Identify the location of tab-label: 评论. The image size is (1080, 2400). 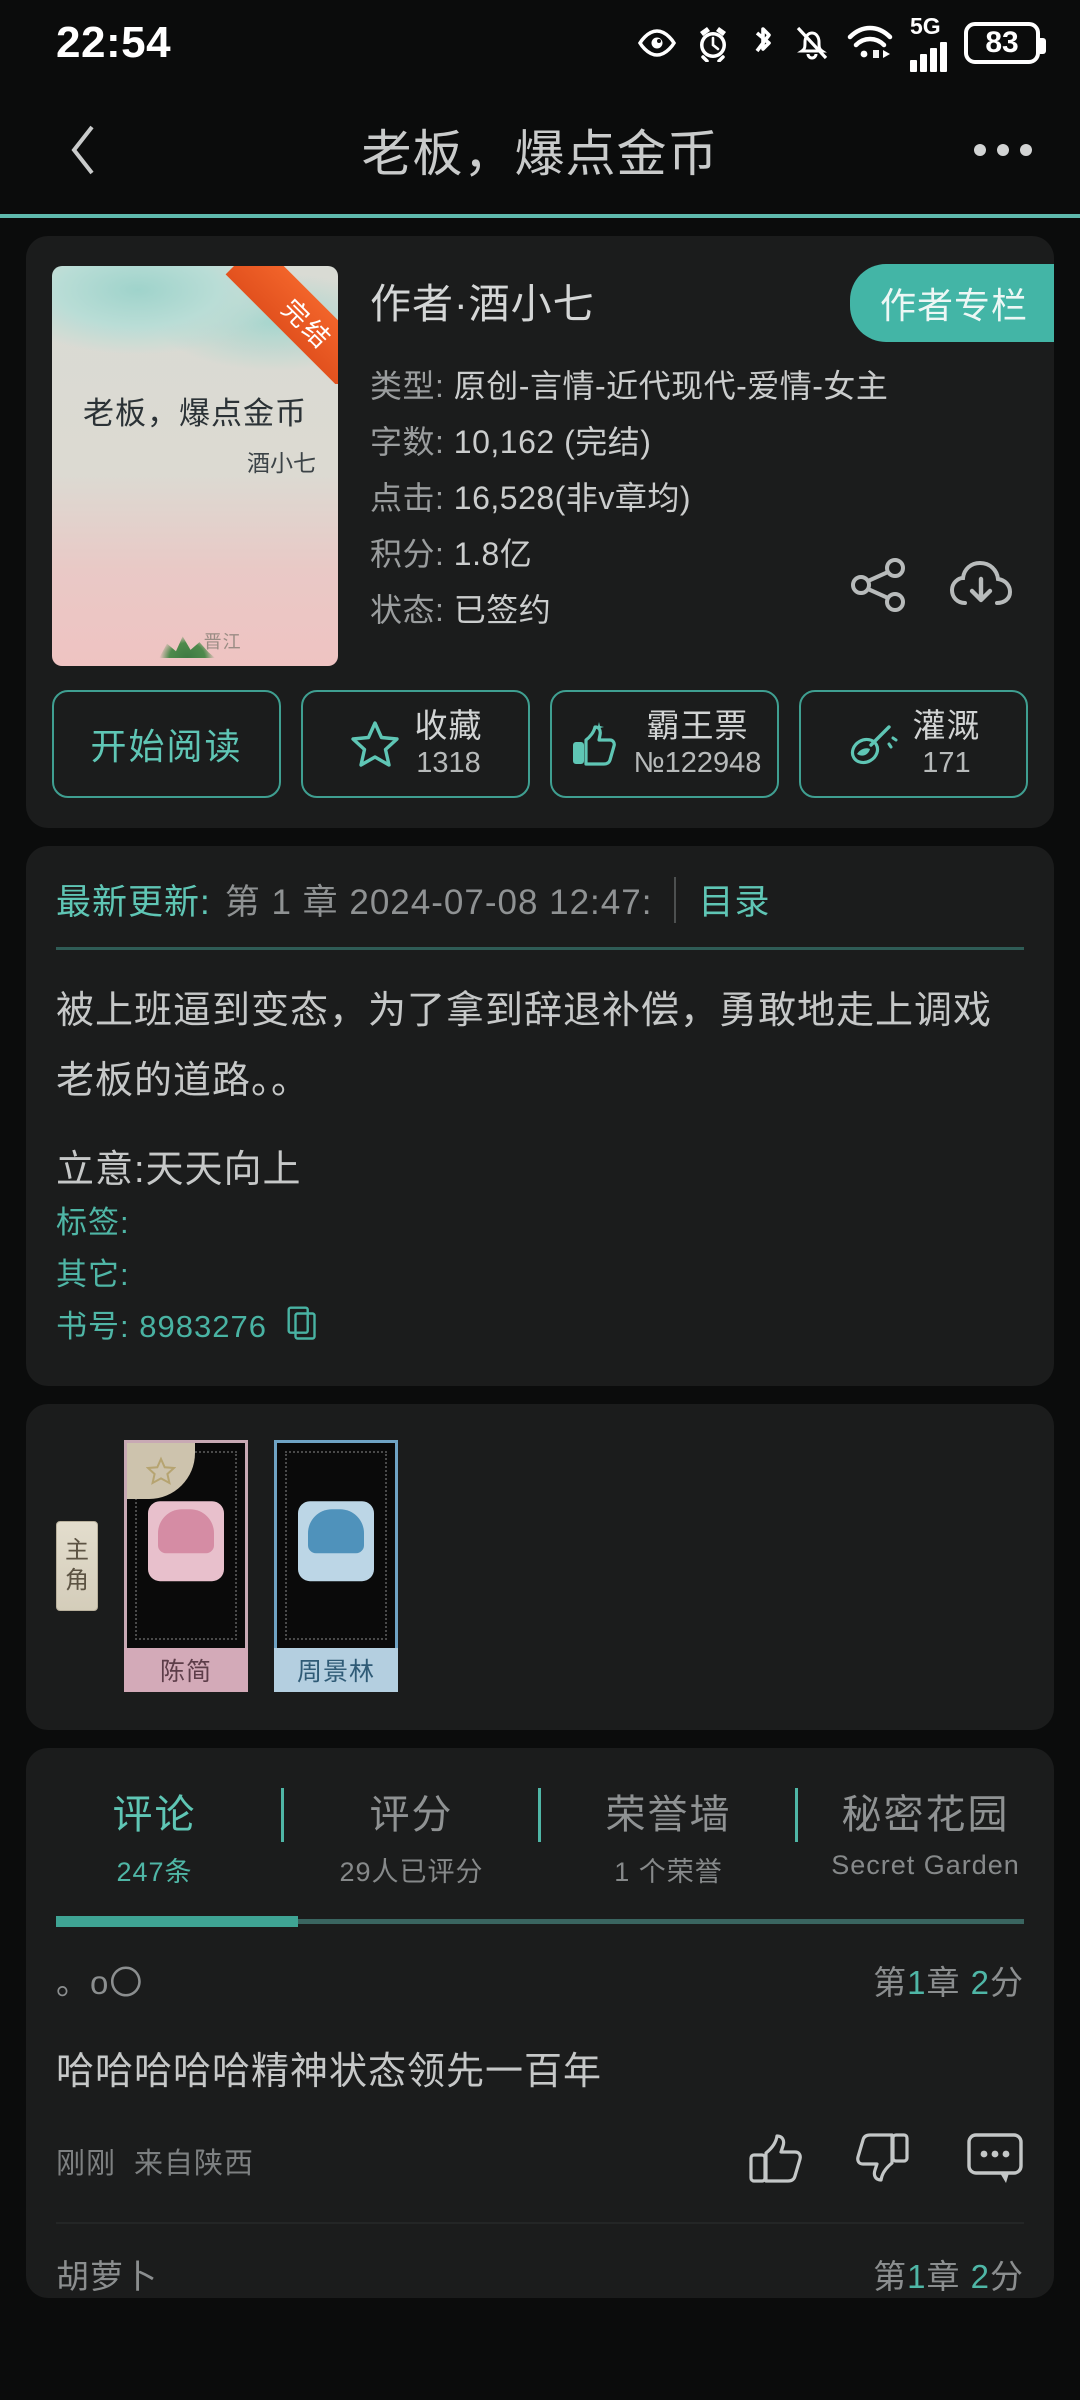
(154, 1815).